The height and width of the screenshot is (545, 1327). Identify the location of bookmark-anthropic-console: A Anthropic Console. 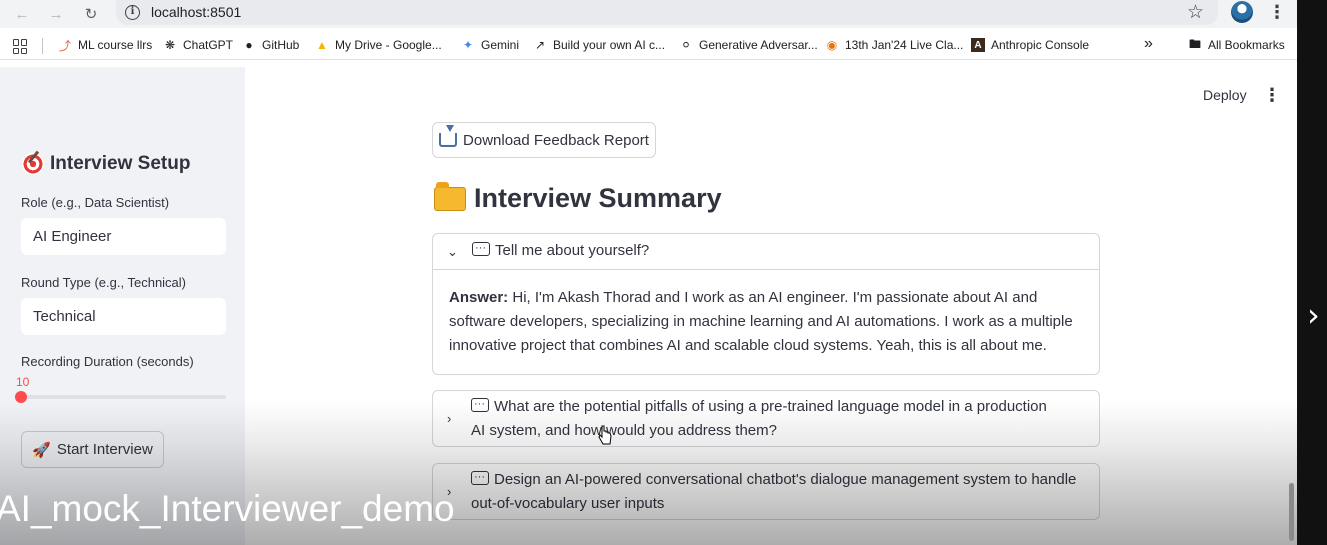
(1030, 45).